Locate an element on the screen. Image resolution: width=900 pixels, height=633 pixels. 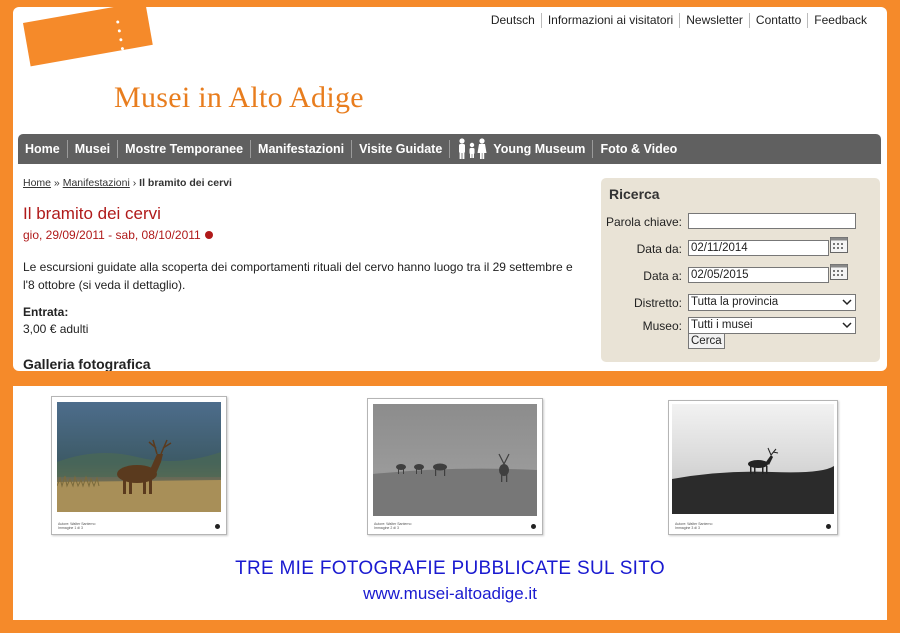
photo-stag-image is located at coordinates (139, 457).